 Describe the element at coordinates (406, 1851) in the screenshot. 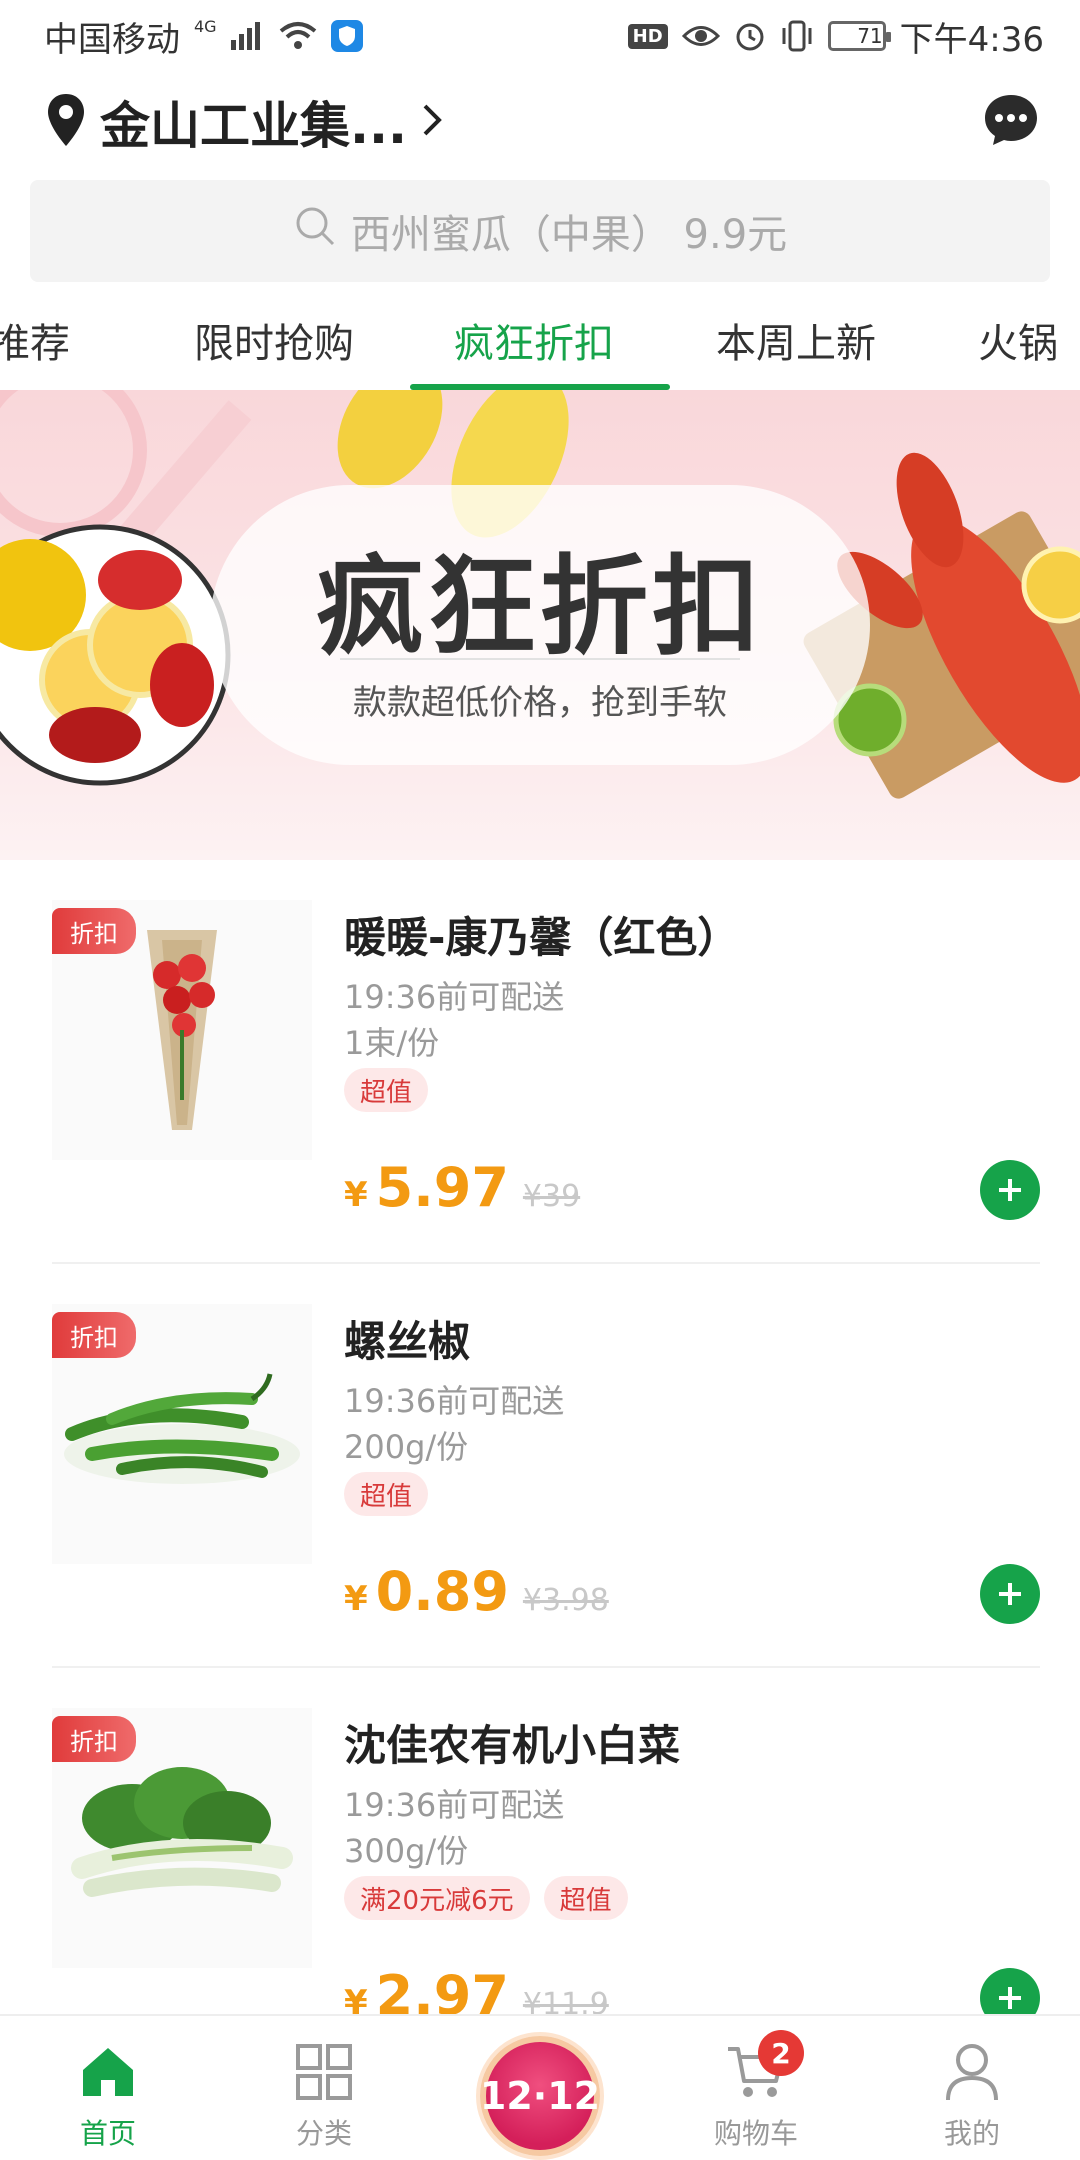

I see `product-spec: 300g/份` at that location.